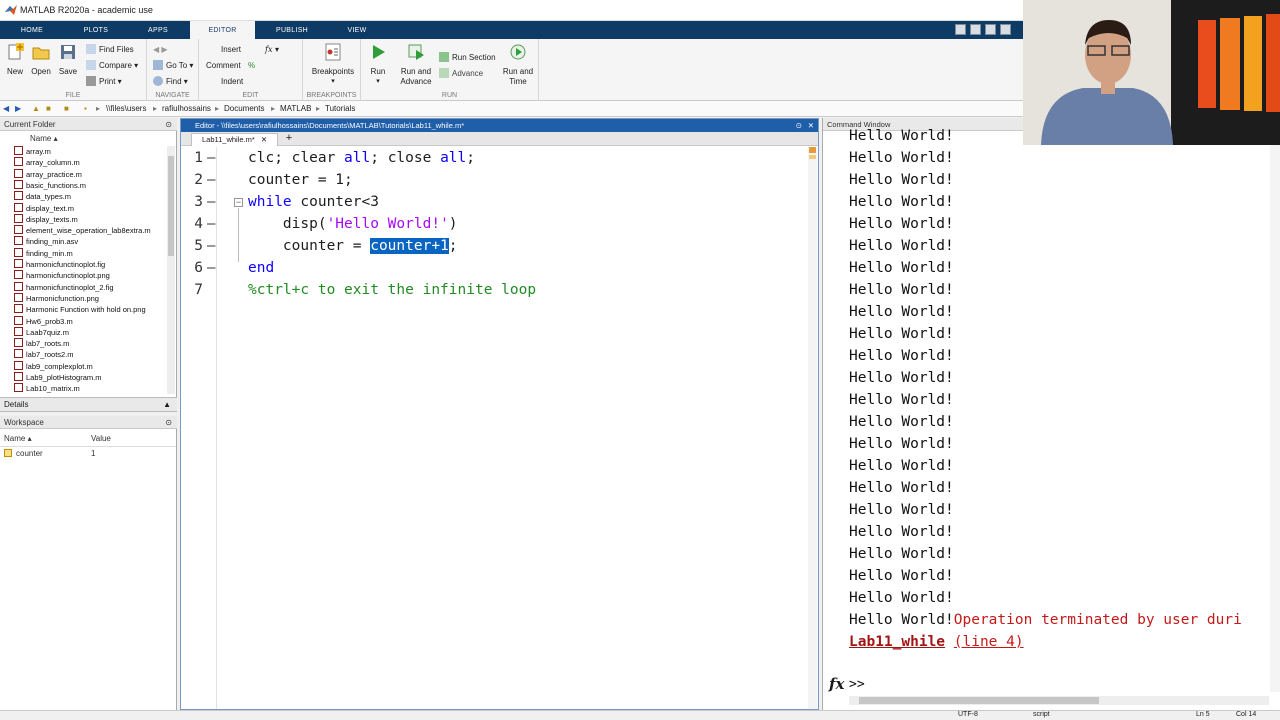 This screenshot has height=720, width=1280. What do you see at coordinates (6, 108) in the screenshot?
I see `back-arrow-icon: ◀` at bounding box center [6, 108].